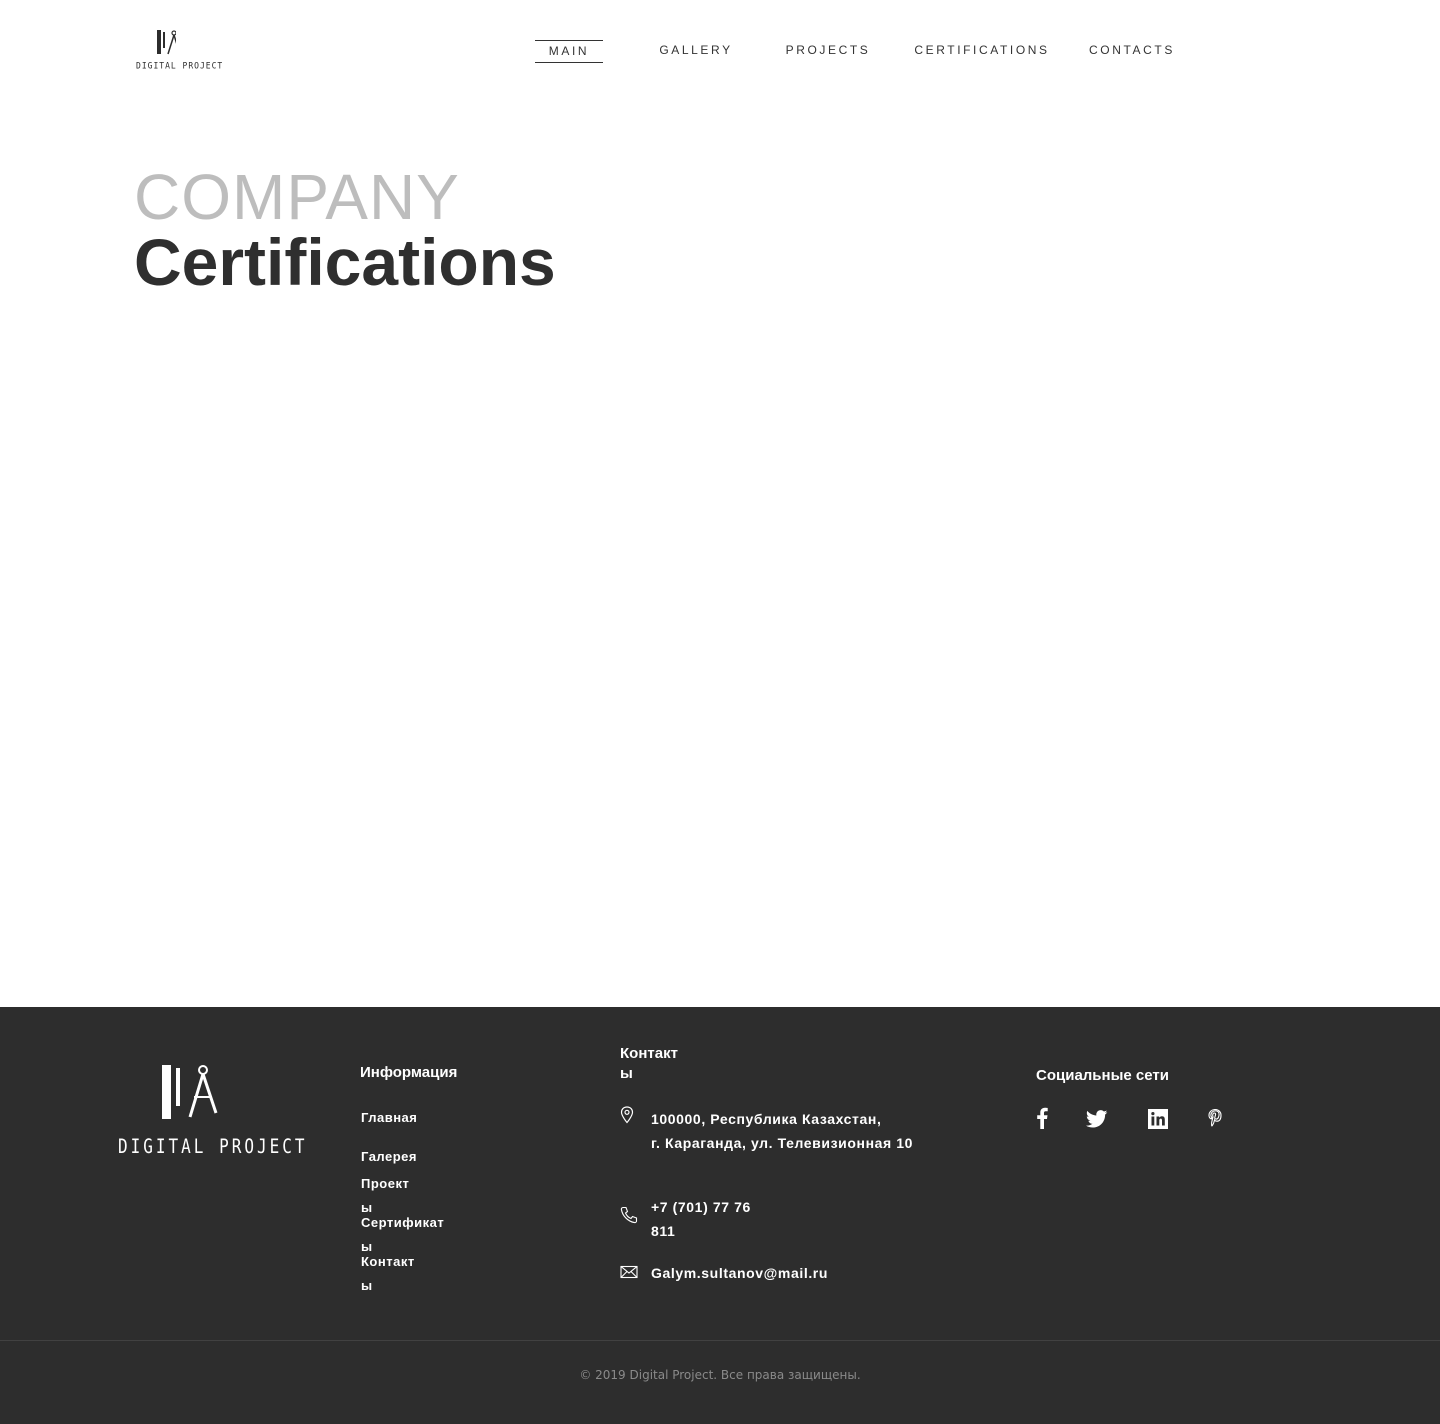  I want to click on phone-line-1: +7 (701) 77 76, so click(701, 1207).